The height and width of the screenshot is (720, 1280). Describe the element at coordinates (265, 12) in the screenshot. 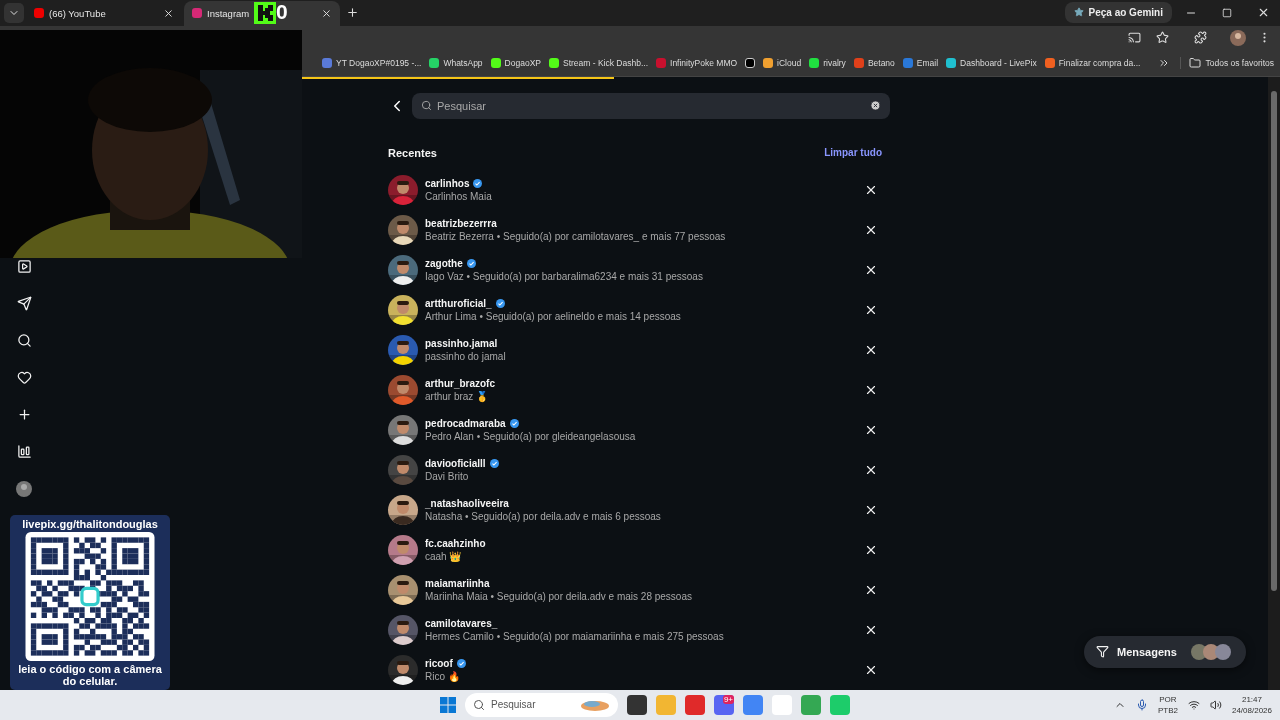

I see `logo-icon` at that location.